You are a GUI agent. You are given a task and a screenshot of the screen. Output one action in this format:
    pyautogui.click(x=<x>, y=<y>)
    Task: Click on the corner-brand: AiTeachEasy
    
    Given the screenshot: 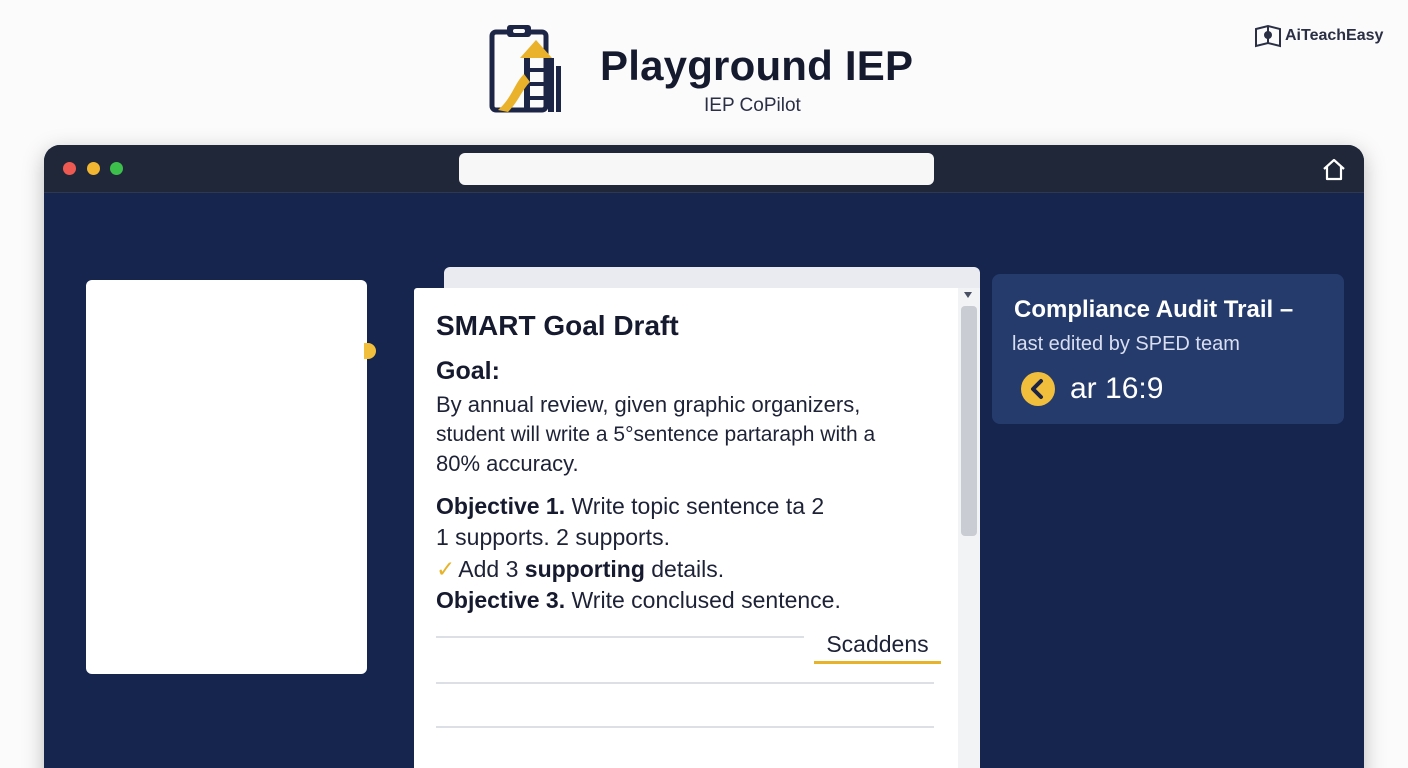 What is the action you would take?
    pyautogui.click(x=1318, y=36)
    